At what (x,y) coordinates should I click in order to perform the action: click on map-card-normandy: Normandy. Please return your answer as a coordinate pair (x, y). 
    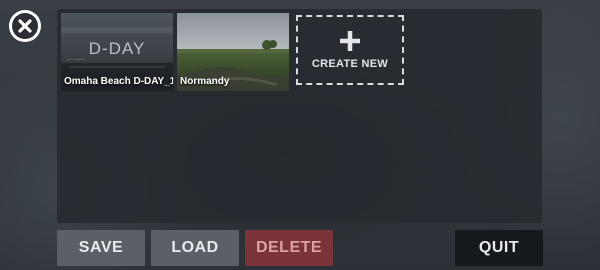
    Looking at the image, I should click on (233, 52).